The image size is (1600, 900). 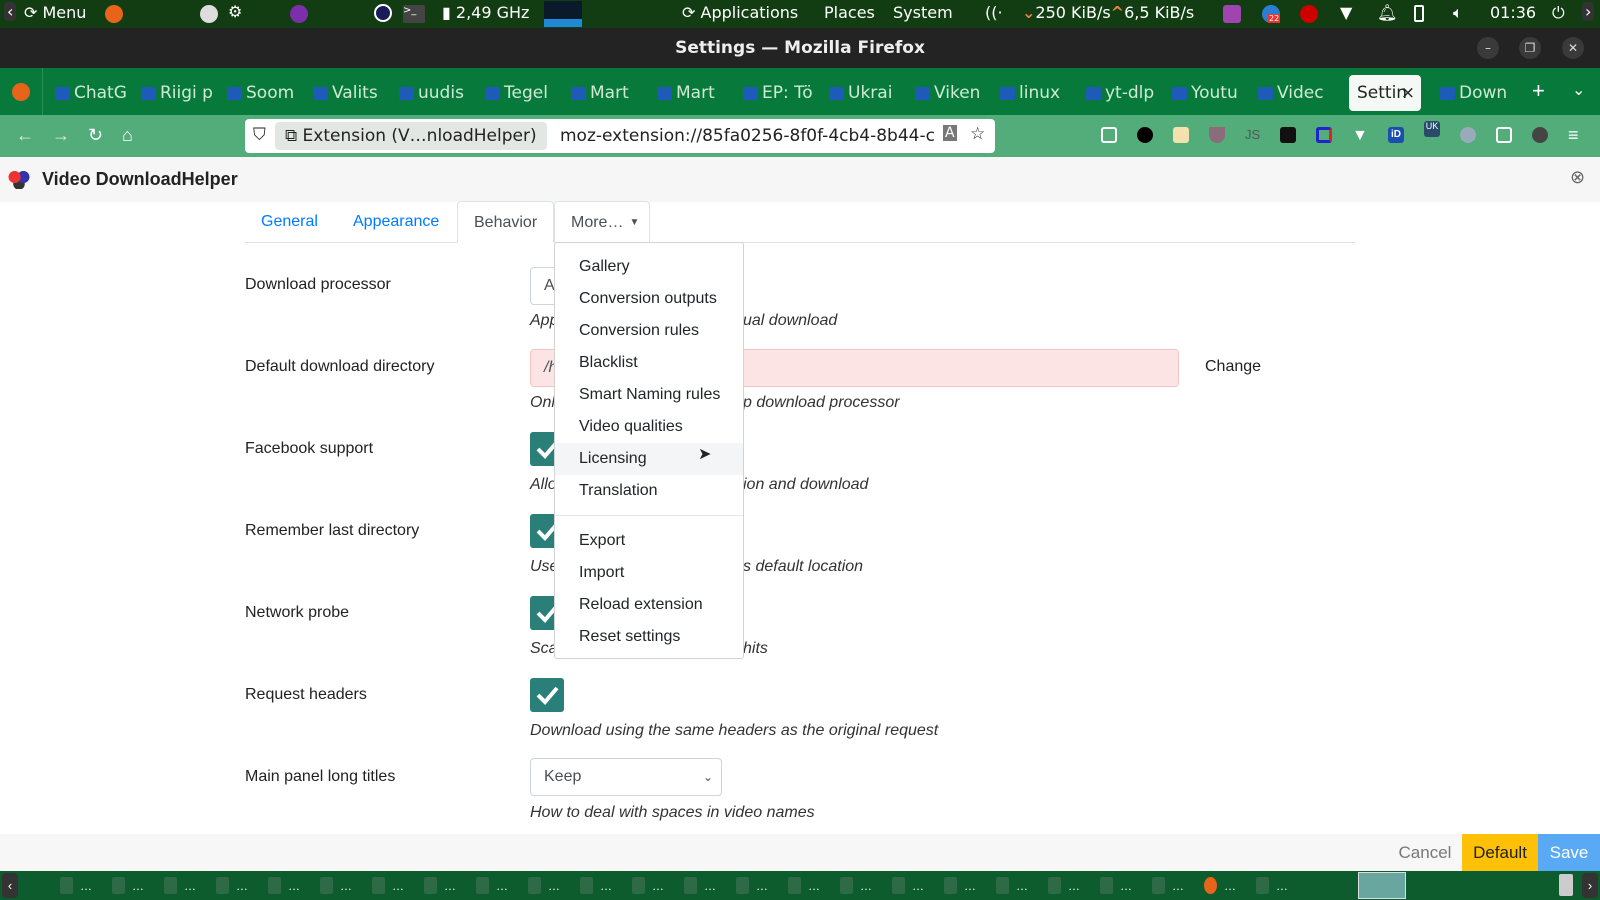 What do you see at coordinates (1213, 93) in the screenshot?
I see `browser-tab: Youtu` at bounding box center [1213, 93].